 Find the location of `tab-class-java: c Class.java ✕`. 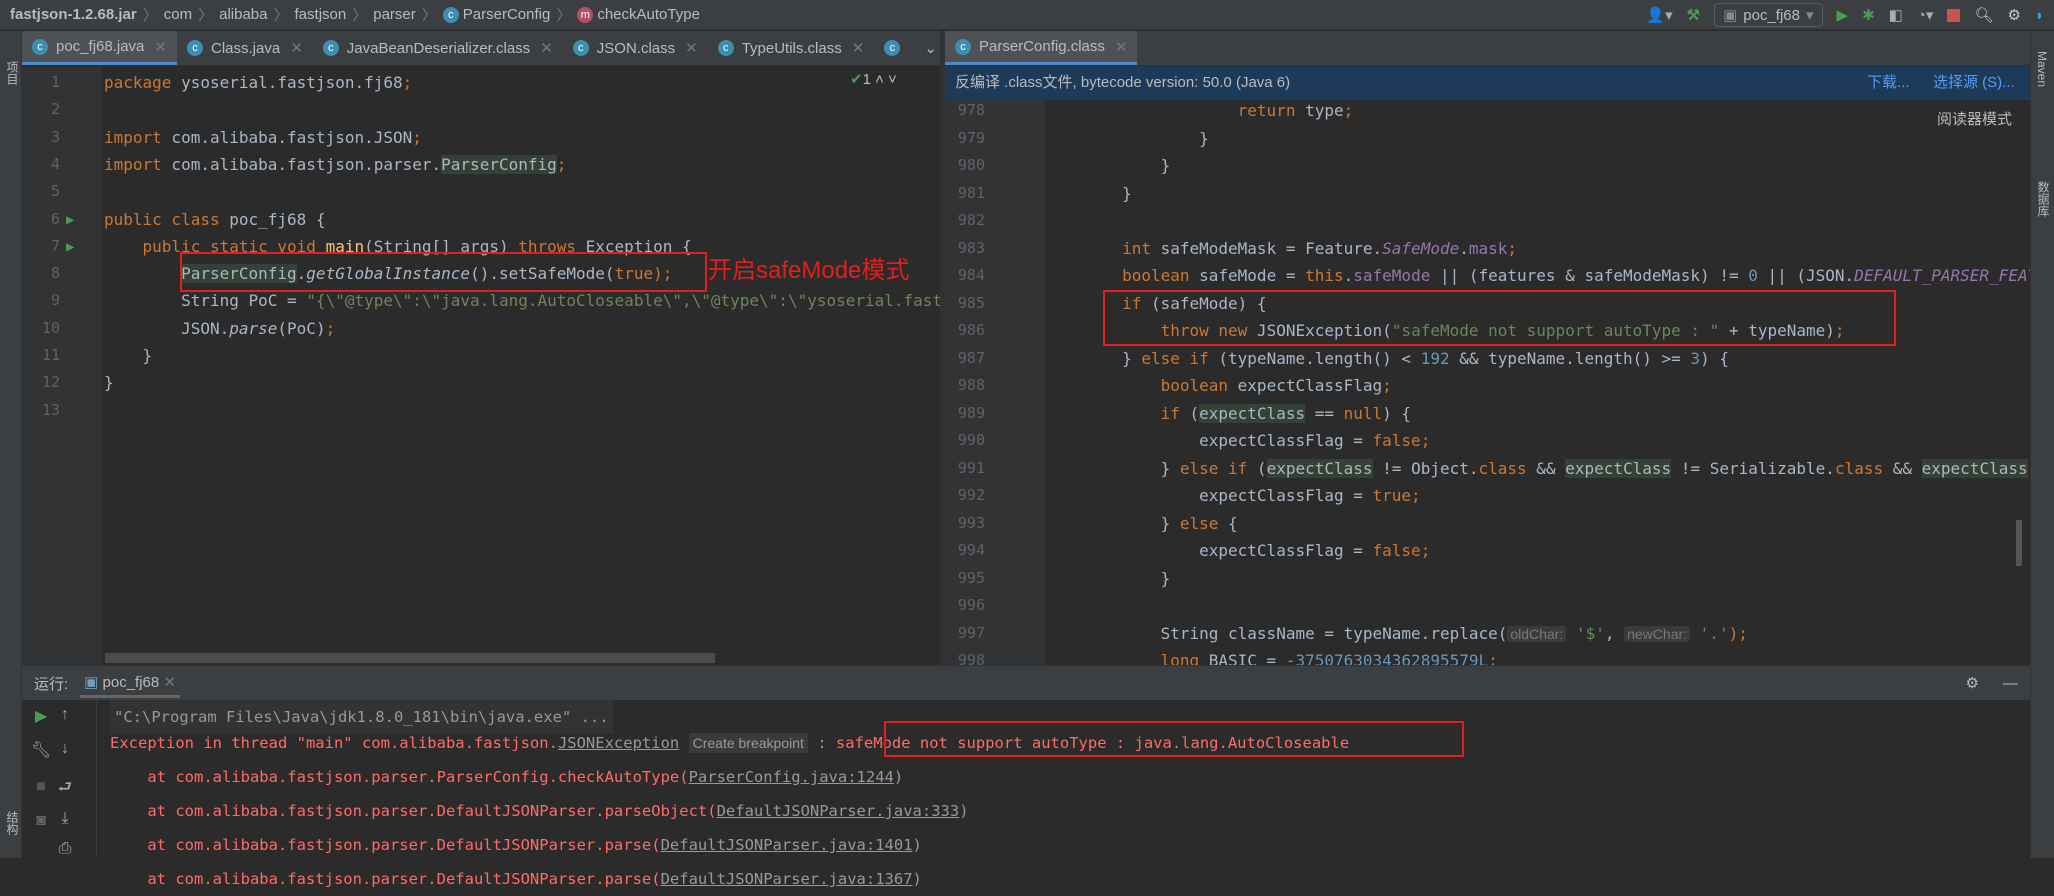

tab-class-java: c Class.java ✕ is located at coordinates (245, 48).